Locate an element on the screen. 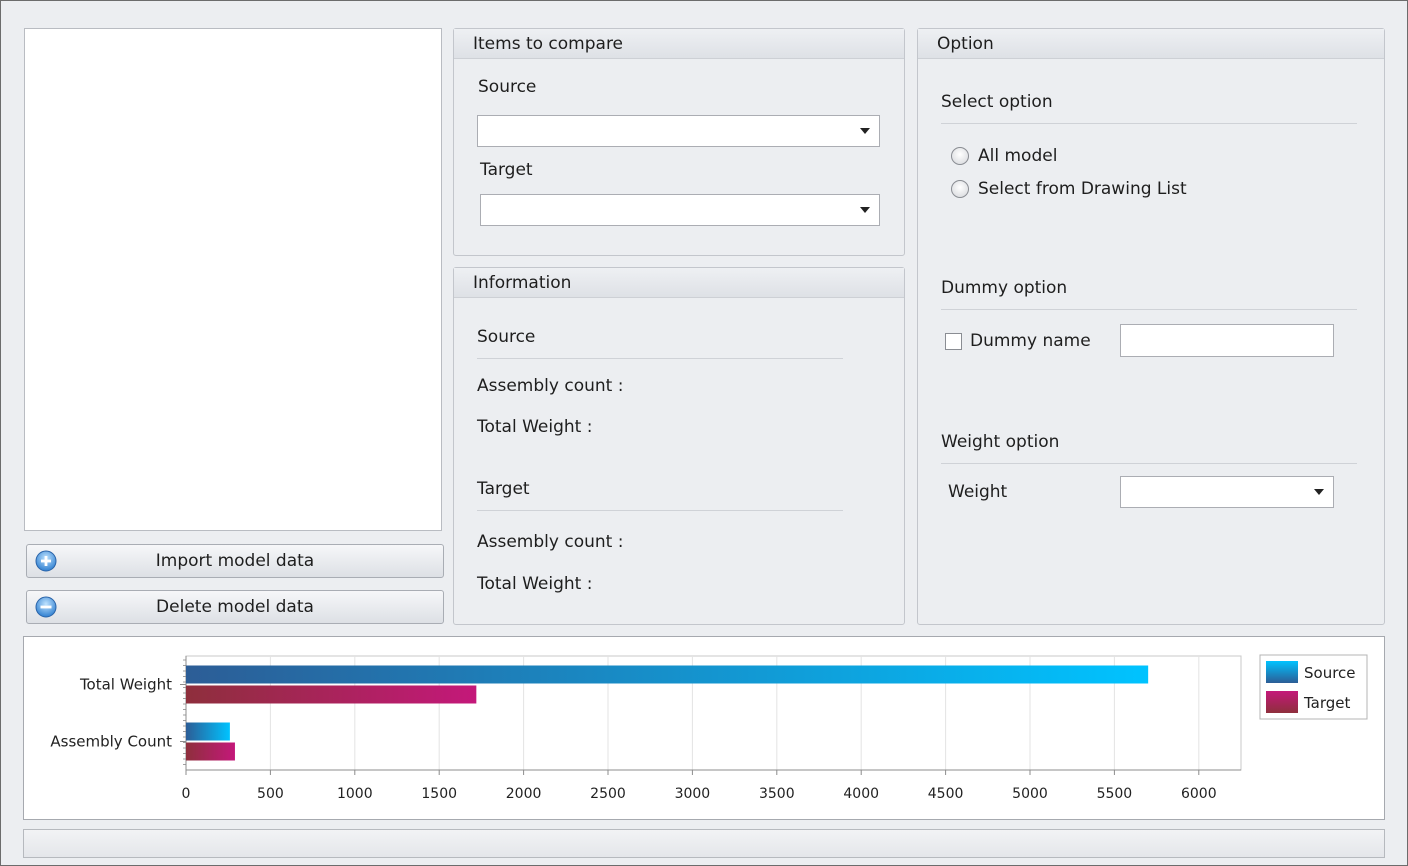  items-to-compare-group: Items to compare Source Target is located at coordinates (679, 142).